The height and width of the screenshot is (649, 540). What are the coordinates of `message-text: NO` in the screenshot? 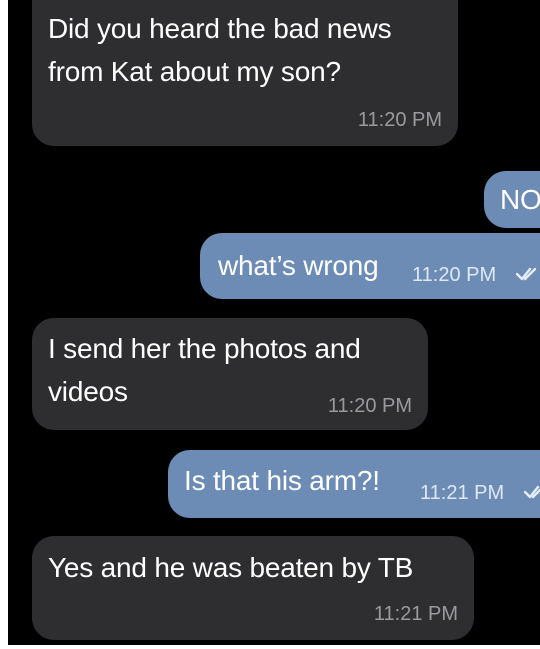 It's located at (520, 199).